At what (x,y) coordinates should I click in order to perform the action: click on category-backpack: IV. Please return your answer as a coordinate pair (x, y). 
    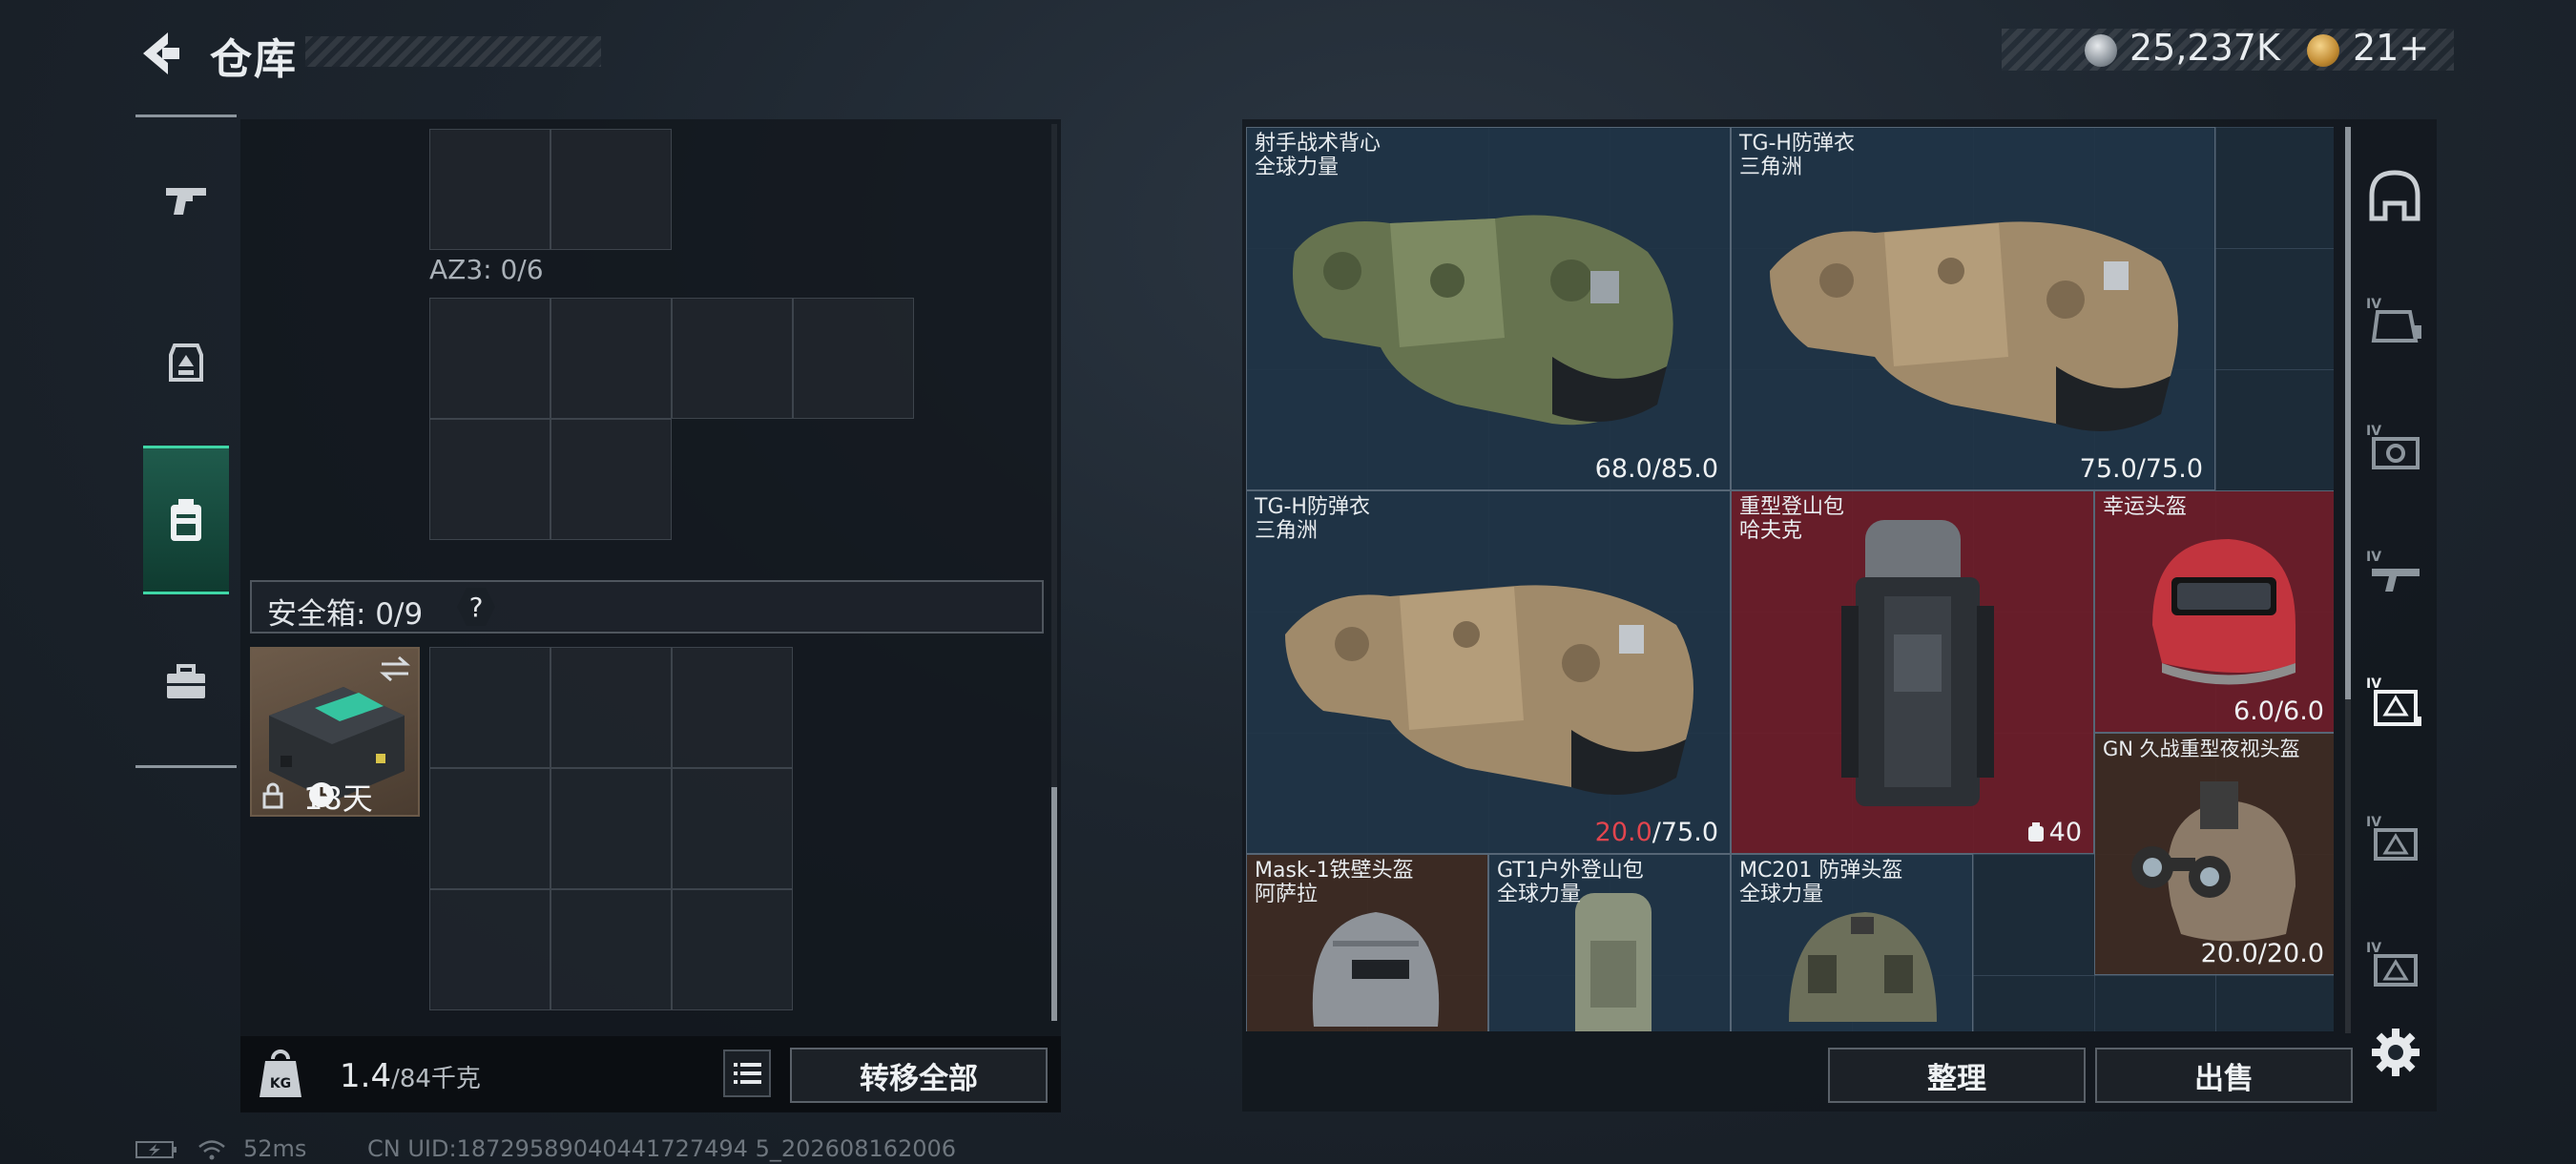
    Looking at the image, I should click on (2395, 701).